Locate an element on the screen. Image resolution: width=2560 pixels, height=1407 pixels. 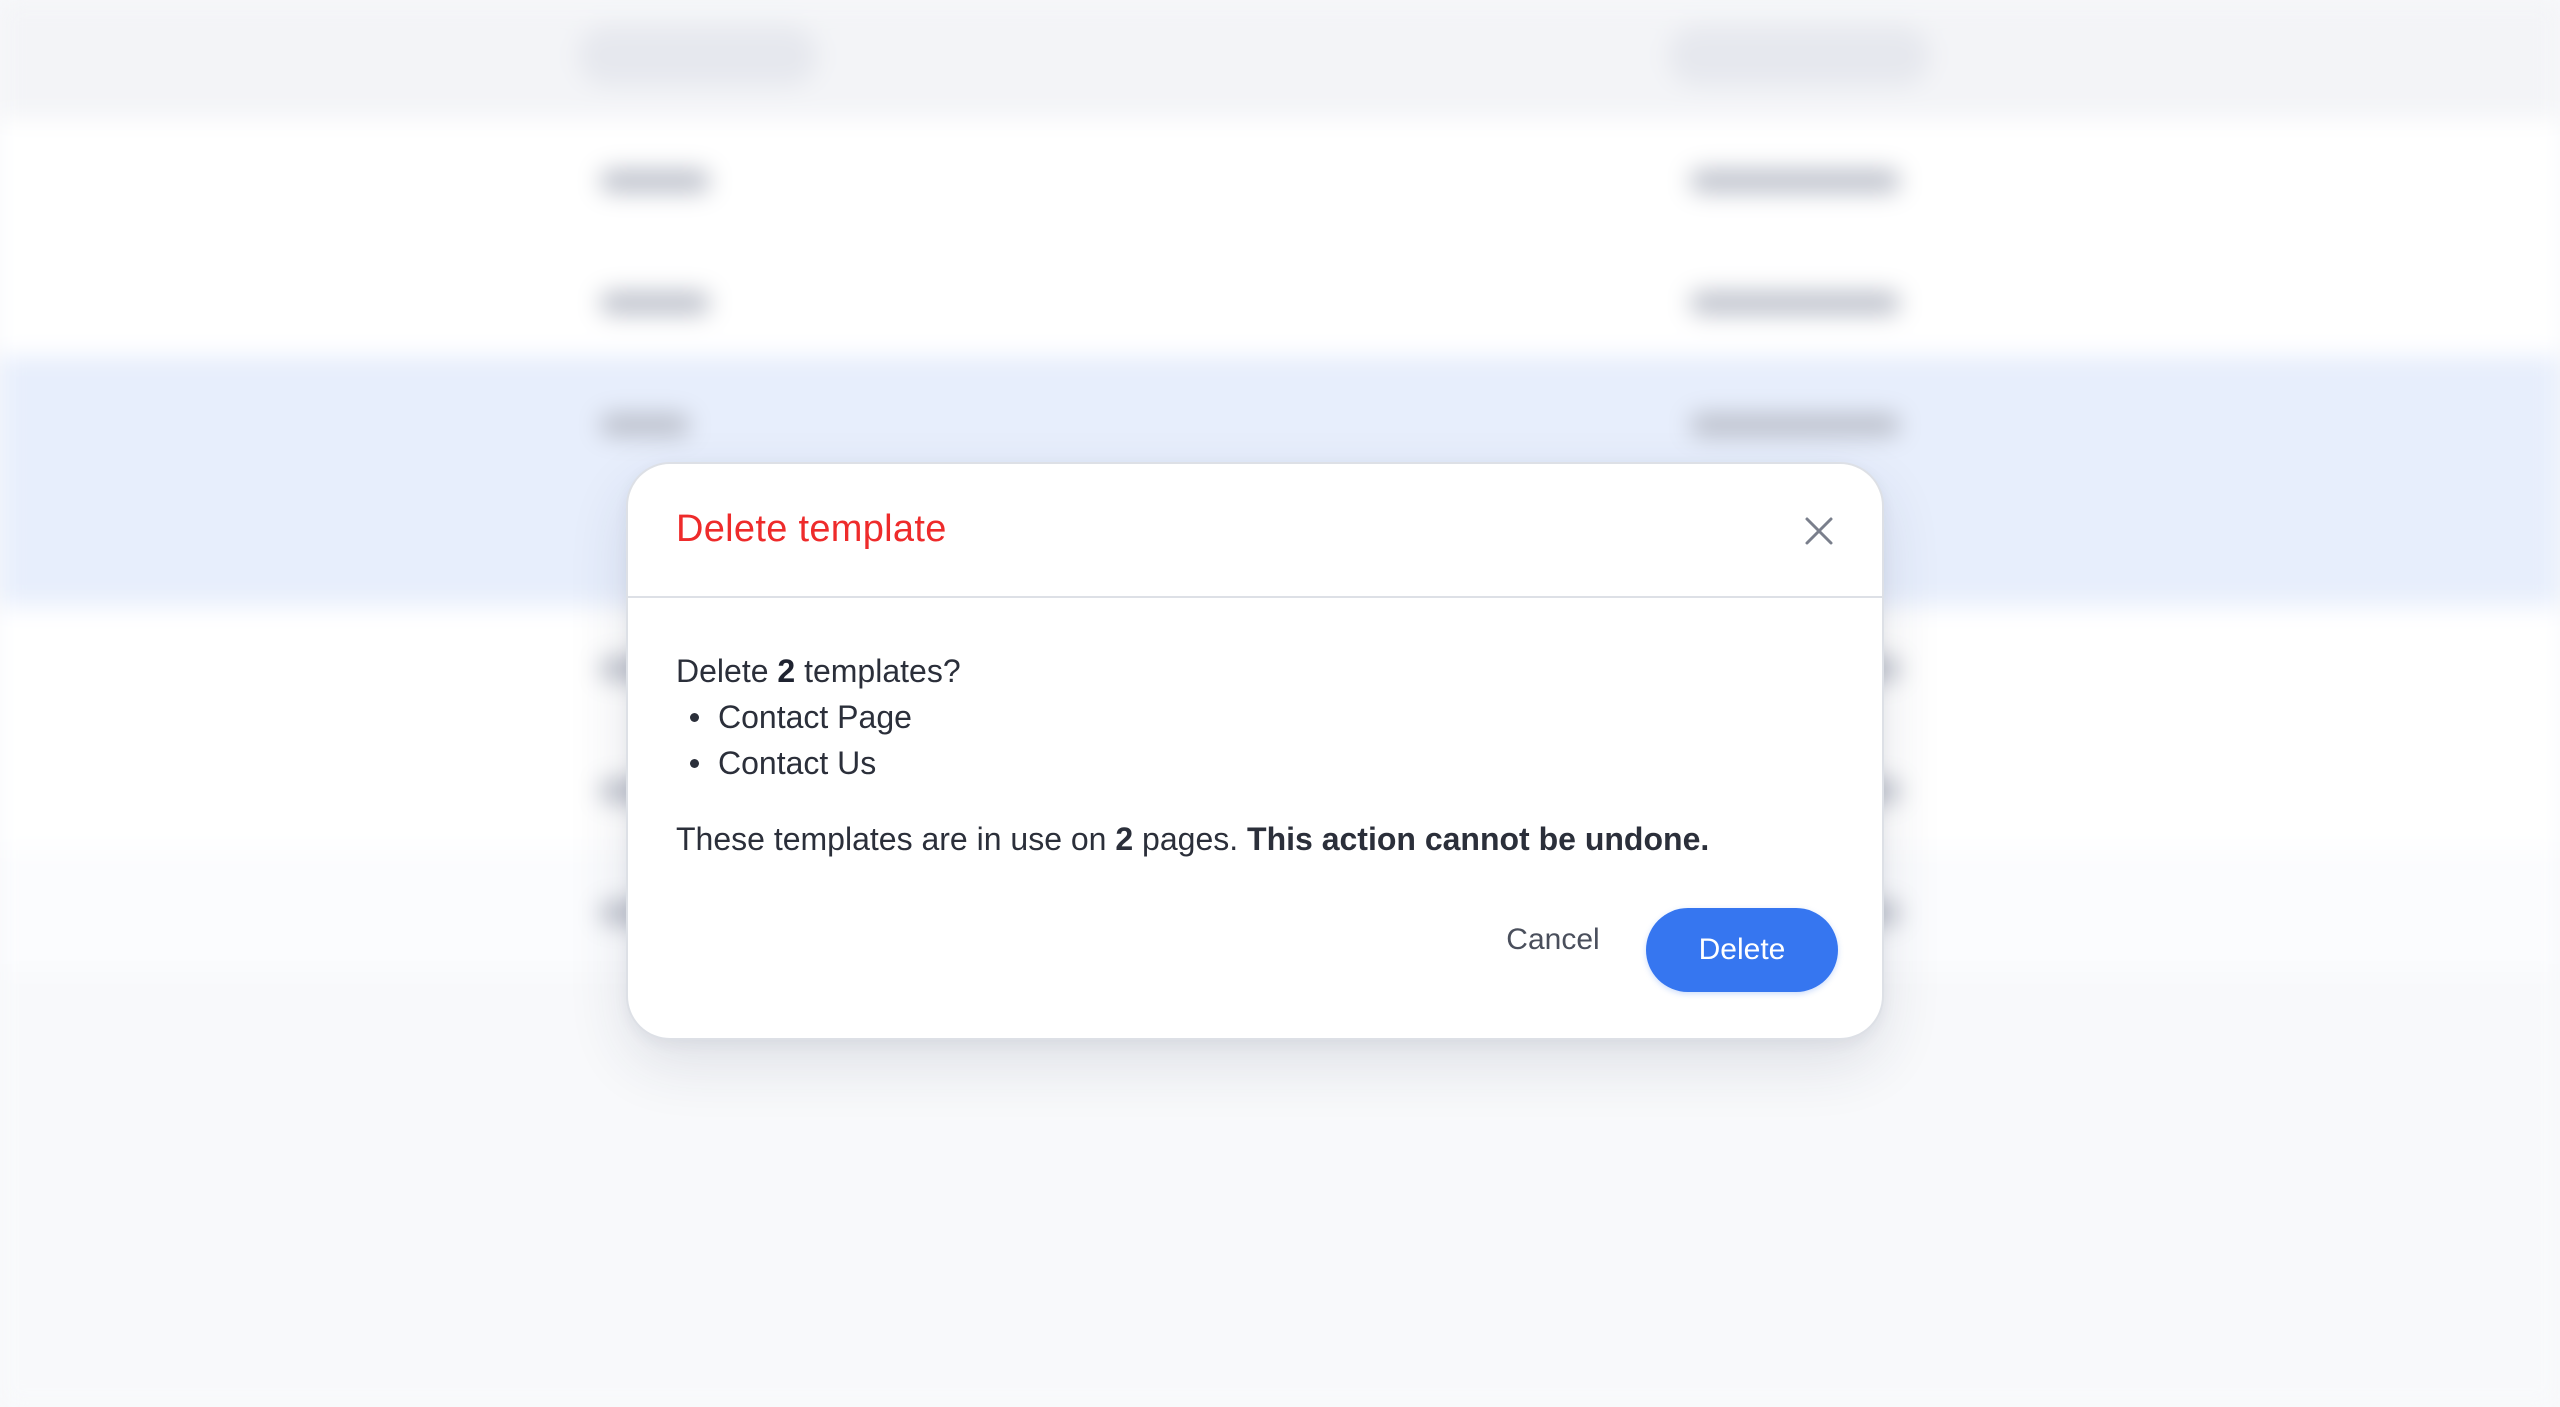
template-name: Contact Us is located at coordinates (797, 763).